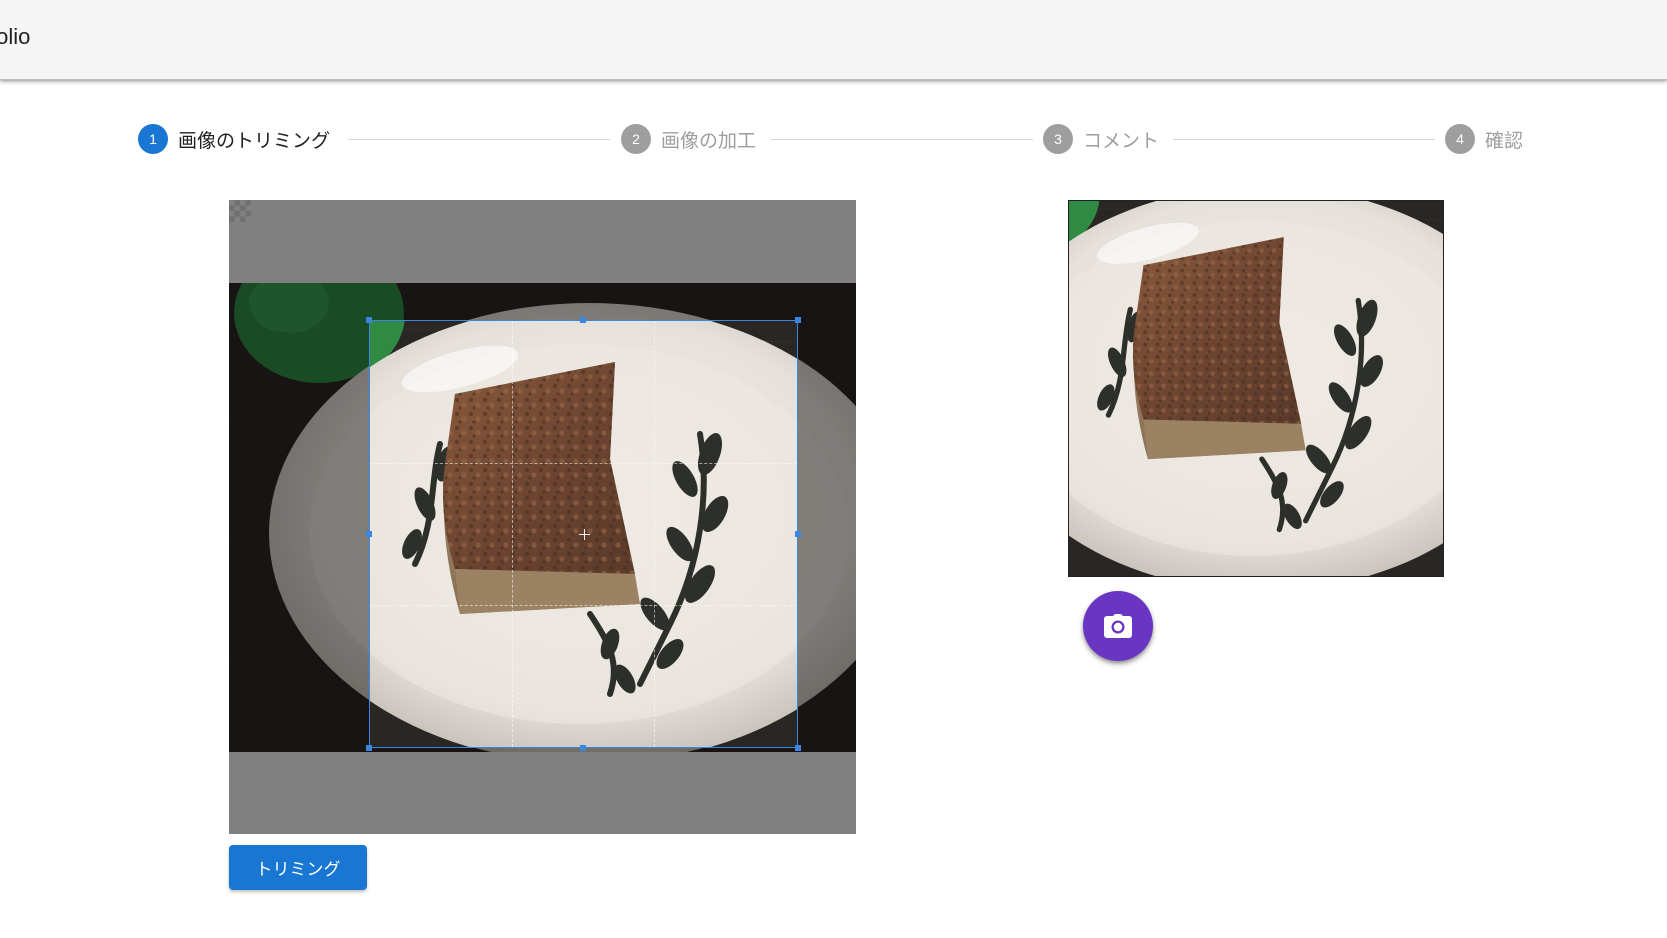 Image resolution: width=1667 pixels, height=938 pixels. I want to click on step-3-label: コメント, so click(1121, 140).